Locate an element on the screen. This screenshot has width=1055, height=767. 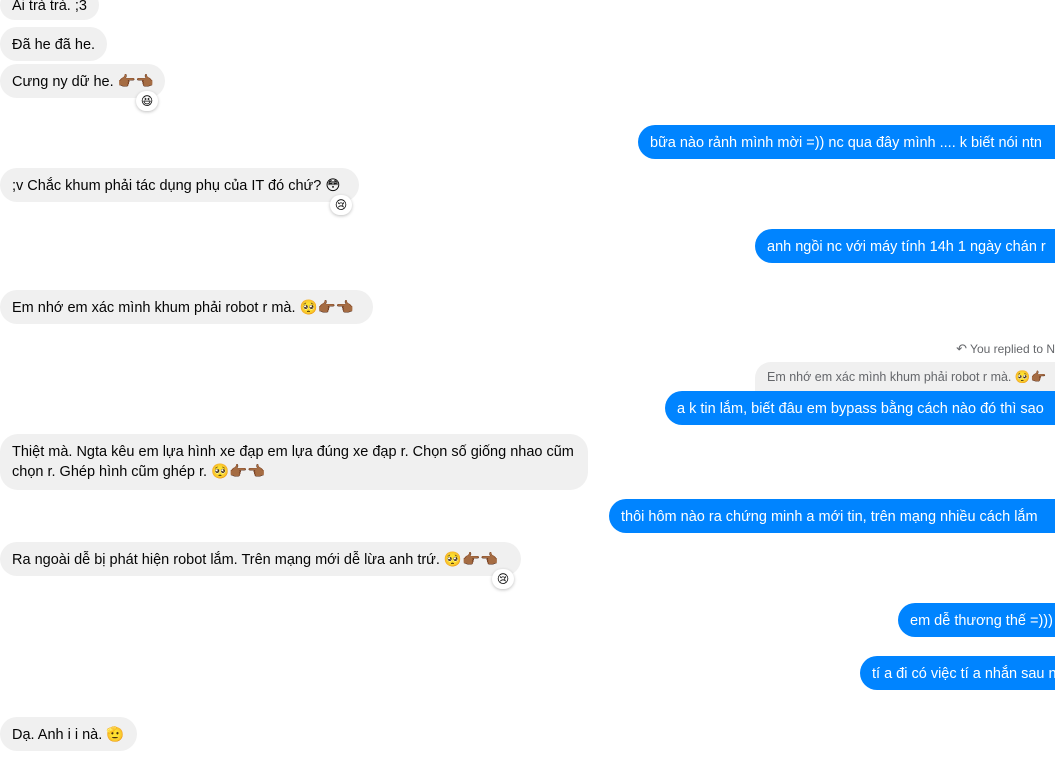
incoming-message: Ai trà trà. ;3 is located at coordinates (49, 10).